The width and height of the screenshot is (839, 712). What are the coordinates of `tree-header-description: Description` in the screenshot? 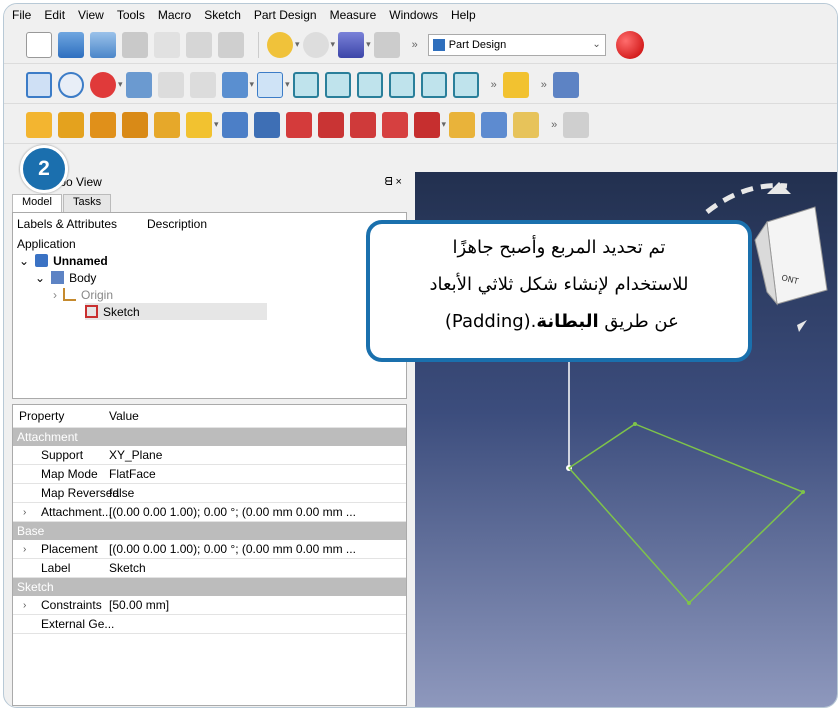 It's located at (177, 224).